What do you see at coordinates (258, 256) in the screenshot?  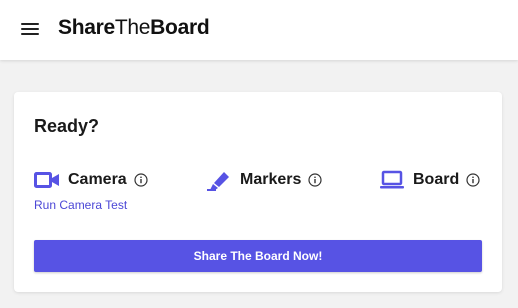 I see `share-the-board-button: Share The Board Now!` at bounding box center [258, 256].